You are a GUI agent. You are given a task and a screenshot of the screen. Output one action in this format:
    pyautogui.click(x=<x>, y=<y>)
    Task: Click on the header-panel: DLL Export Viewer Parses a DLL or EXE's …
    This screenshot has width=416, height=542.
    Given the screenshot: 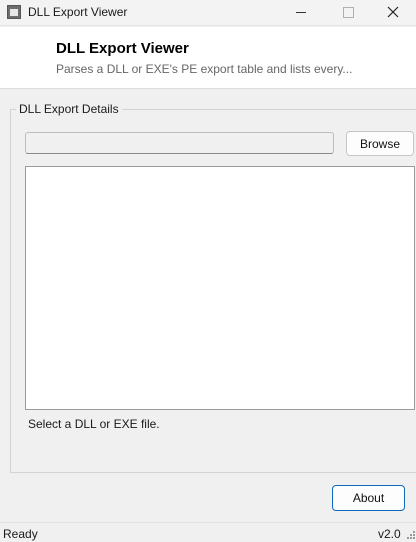 What is the action you would take?
    pyautogui.click(x=208, y=58)
    